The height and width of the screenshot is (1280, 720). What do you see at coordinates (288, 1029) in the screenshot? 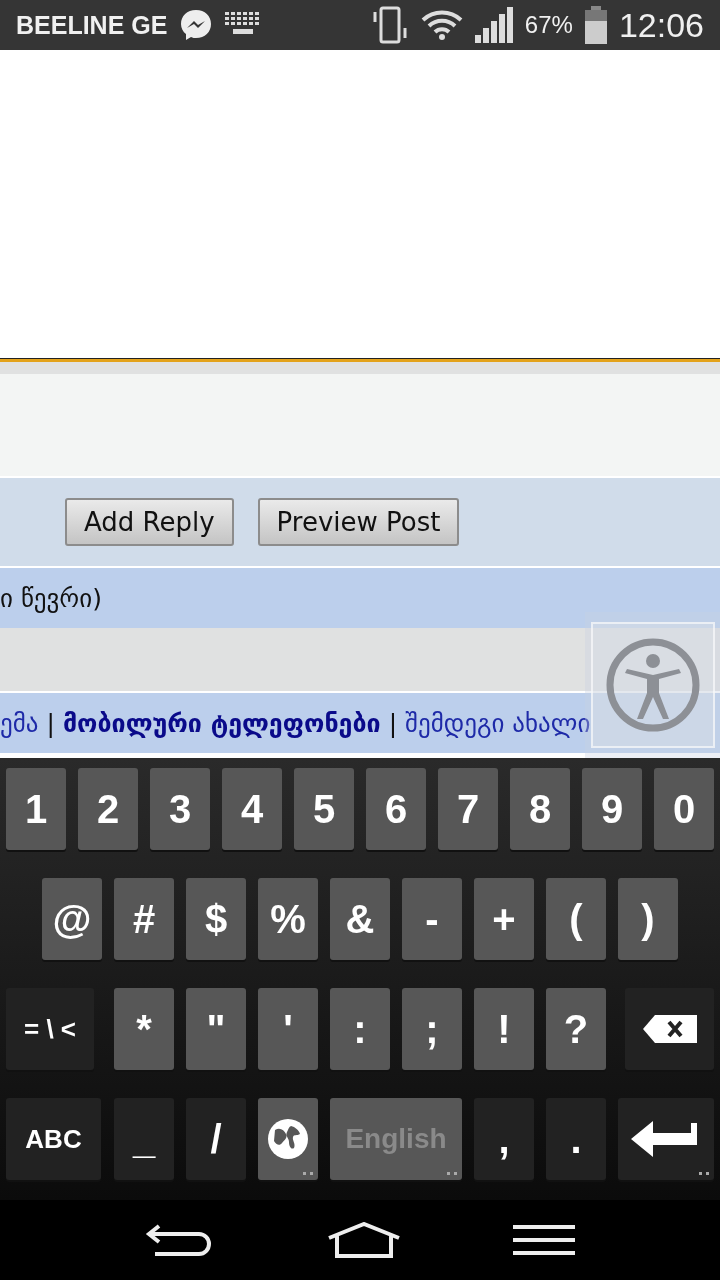
I see `keyboard-key: '` at bounding box center [288, 1029].